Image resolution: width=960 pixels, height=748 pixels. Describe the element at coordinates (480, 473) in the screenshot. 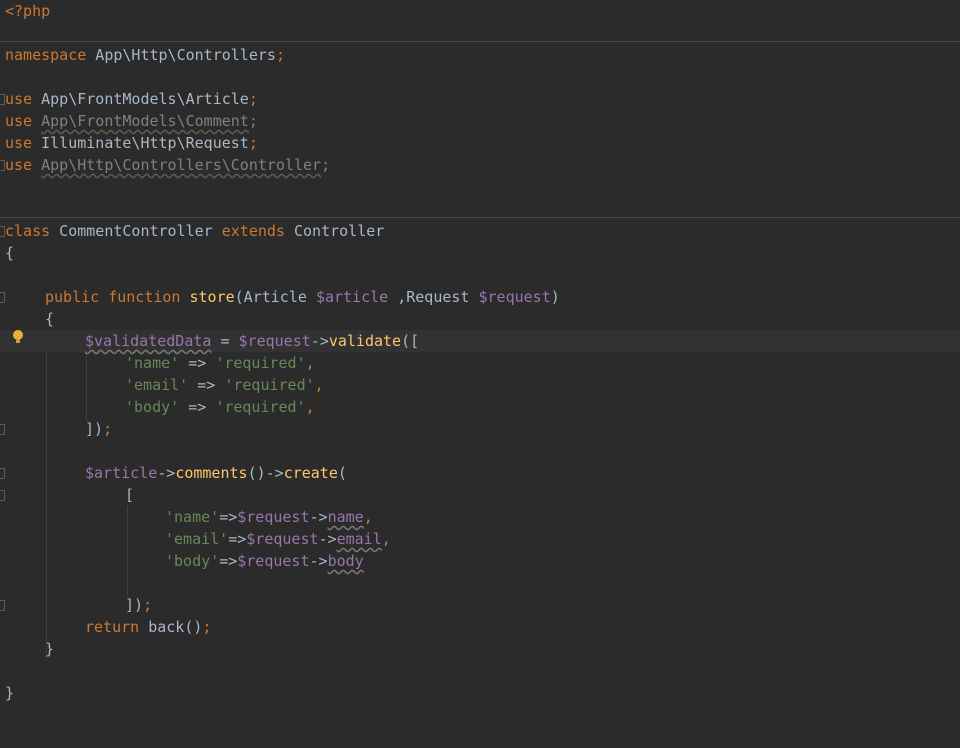

I see `code-line: $article->comments()->create(` at that location.